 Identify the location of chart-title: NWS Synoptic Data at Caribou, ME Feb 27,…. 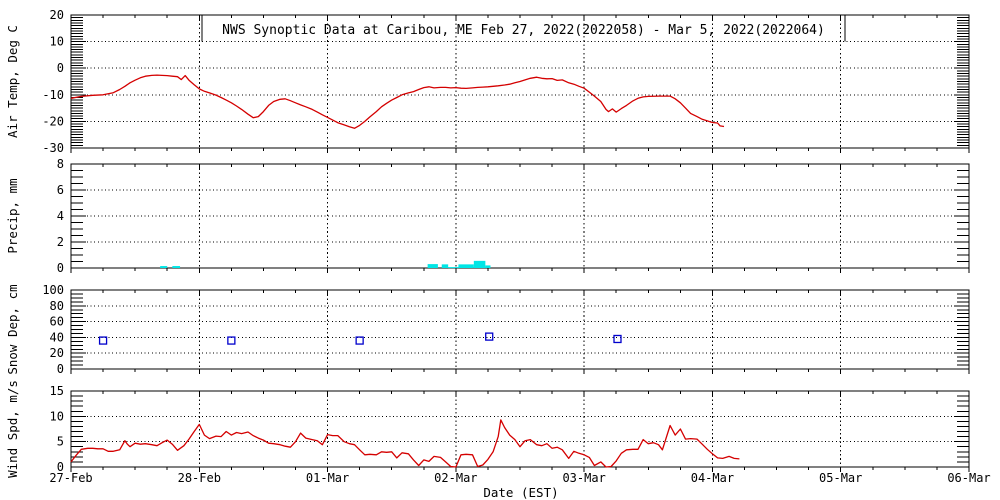
(523, 30).